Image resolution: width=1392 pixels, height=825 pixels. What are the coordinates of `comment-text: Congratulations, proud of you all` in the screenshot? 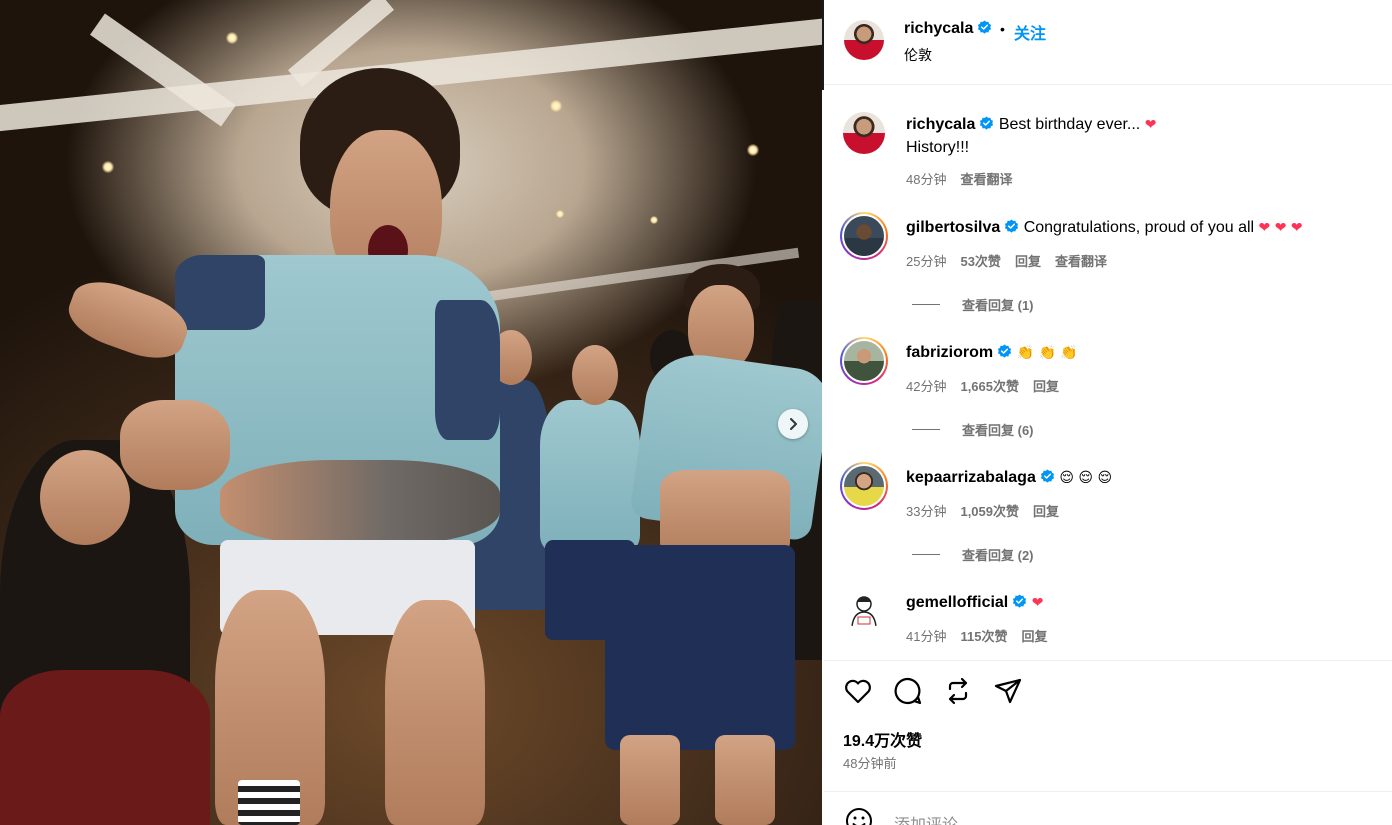 It's located at (1139, 227).